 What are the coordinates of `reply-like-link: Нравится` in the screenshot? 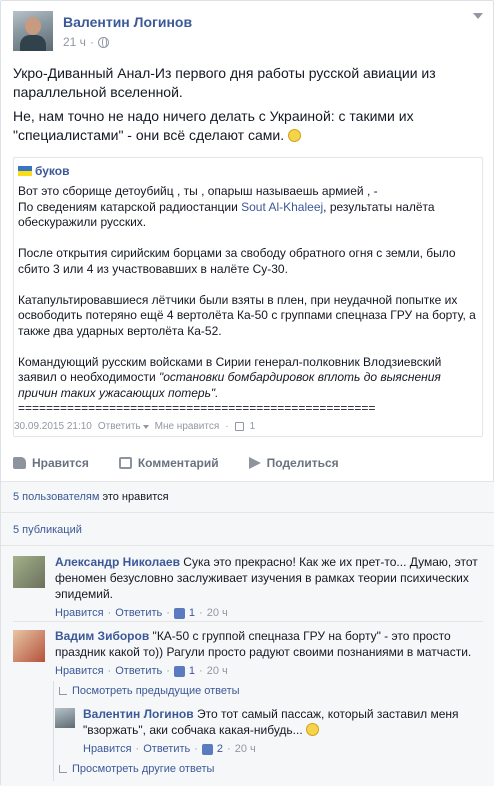 It's located at (107, 749).